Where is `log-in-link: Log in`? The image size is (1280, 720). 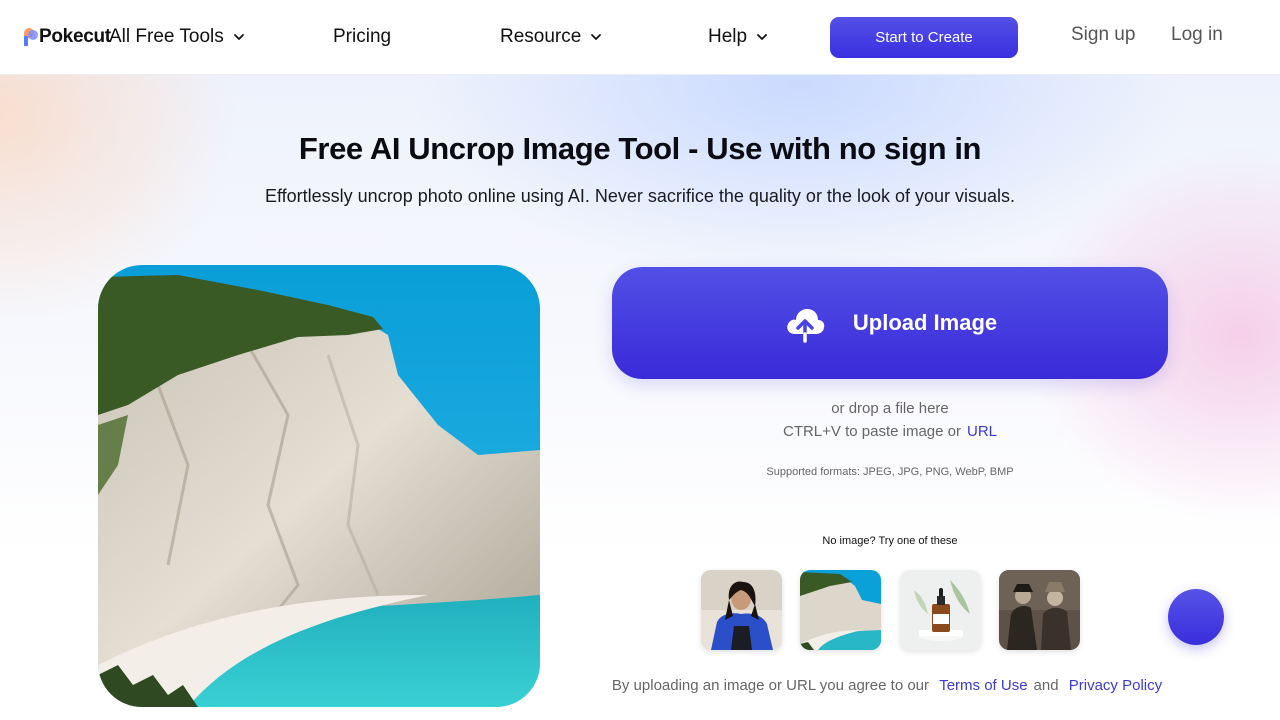 log-in-link: Log in is located at coordinates (1197, 35).